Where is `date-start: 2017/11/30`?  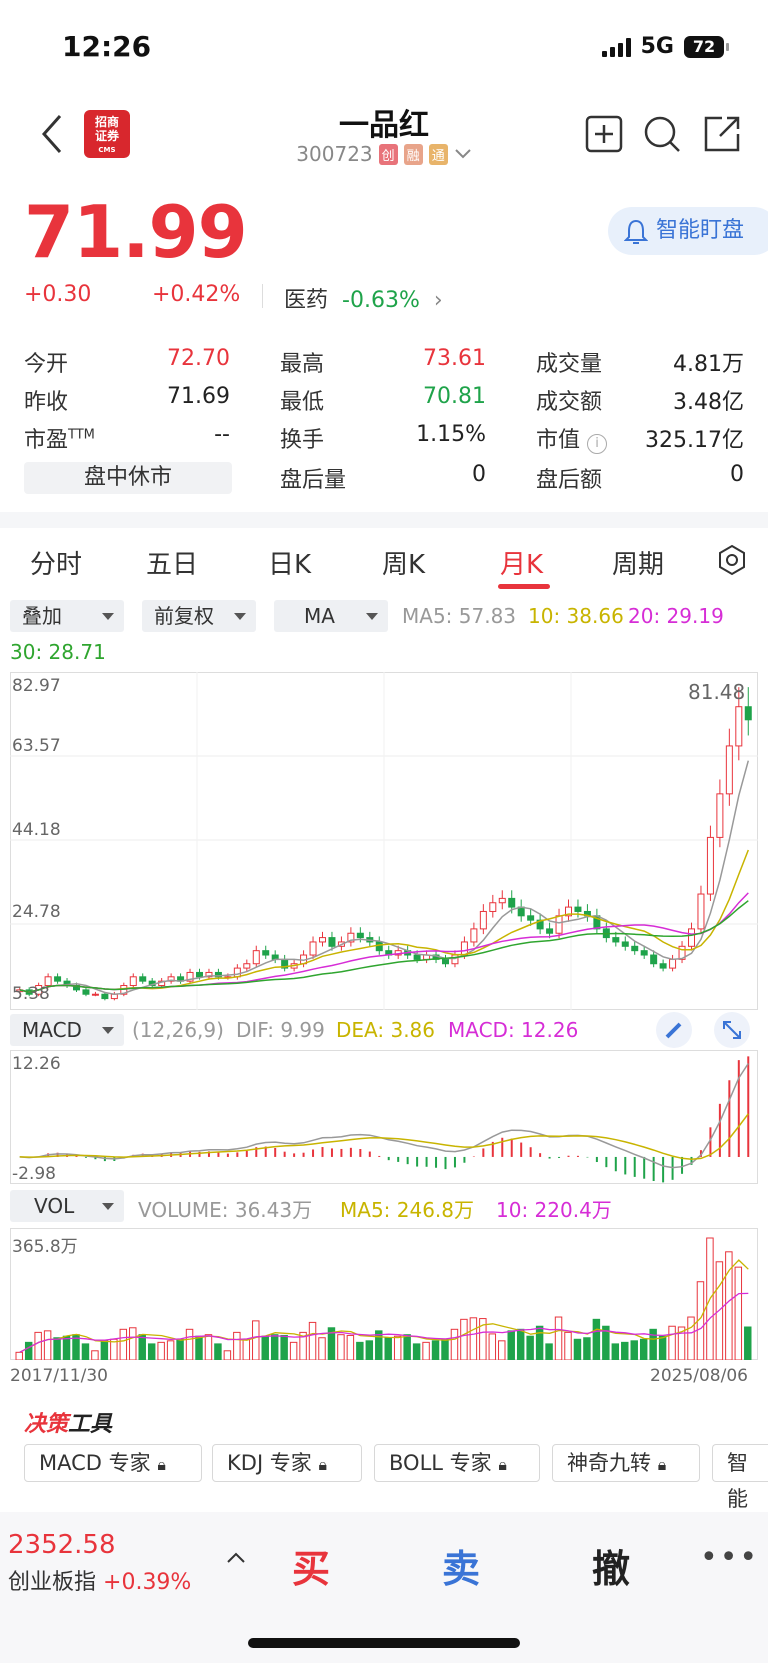 date-start: 2017/11/30 is located at coordinates (59, 1376).